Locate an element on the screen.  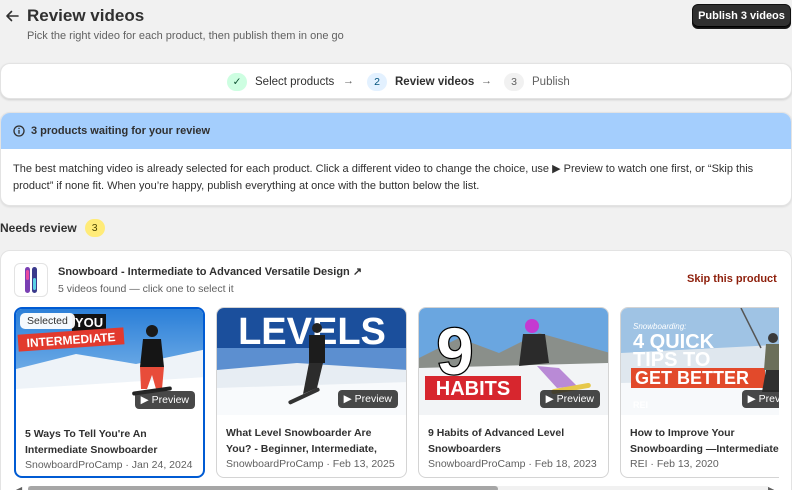
count-badge: 3 is located at coordinates (94, 228).